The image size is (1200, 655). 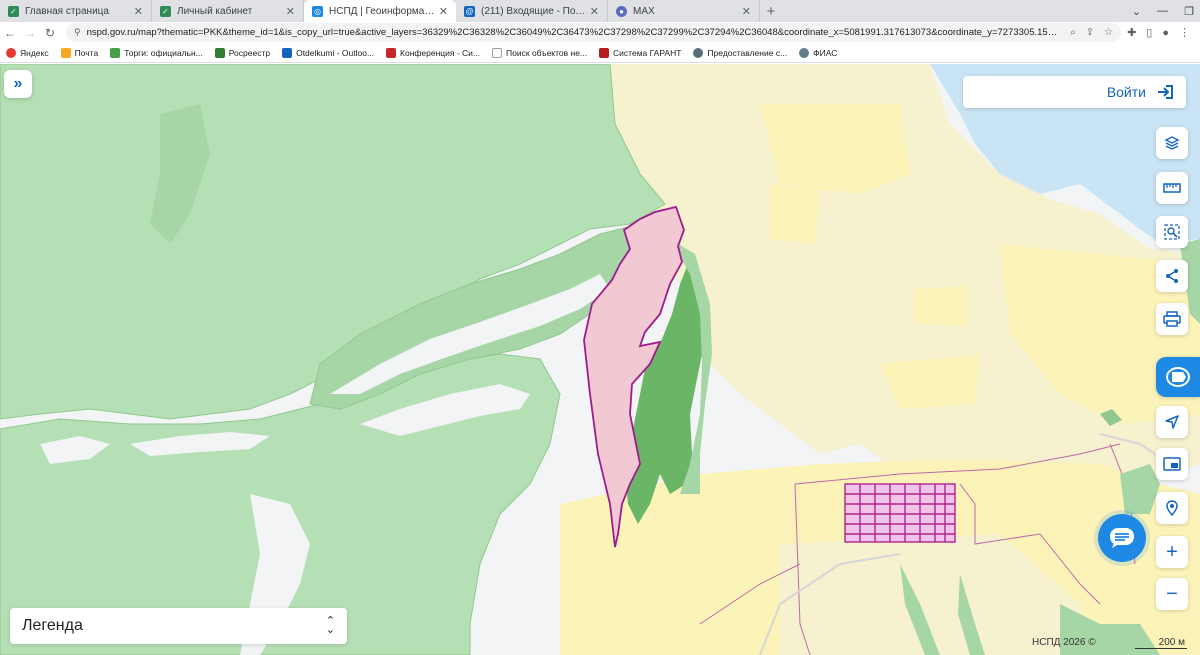 I want to click on tab-max: ● MAX ✕, so click(x=684, y=11).